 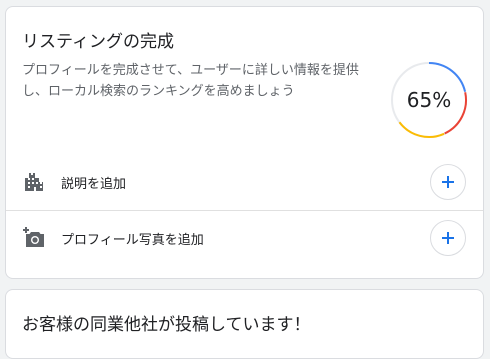 I want to click on task-label: 説明を追加, so click(x=94, y=184).